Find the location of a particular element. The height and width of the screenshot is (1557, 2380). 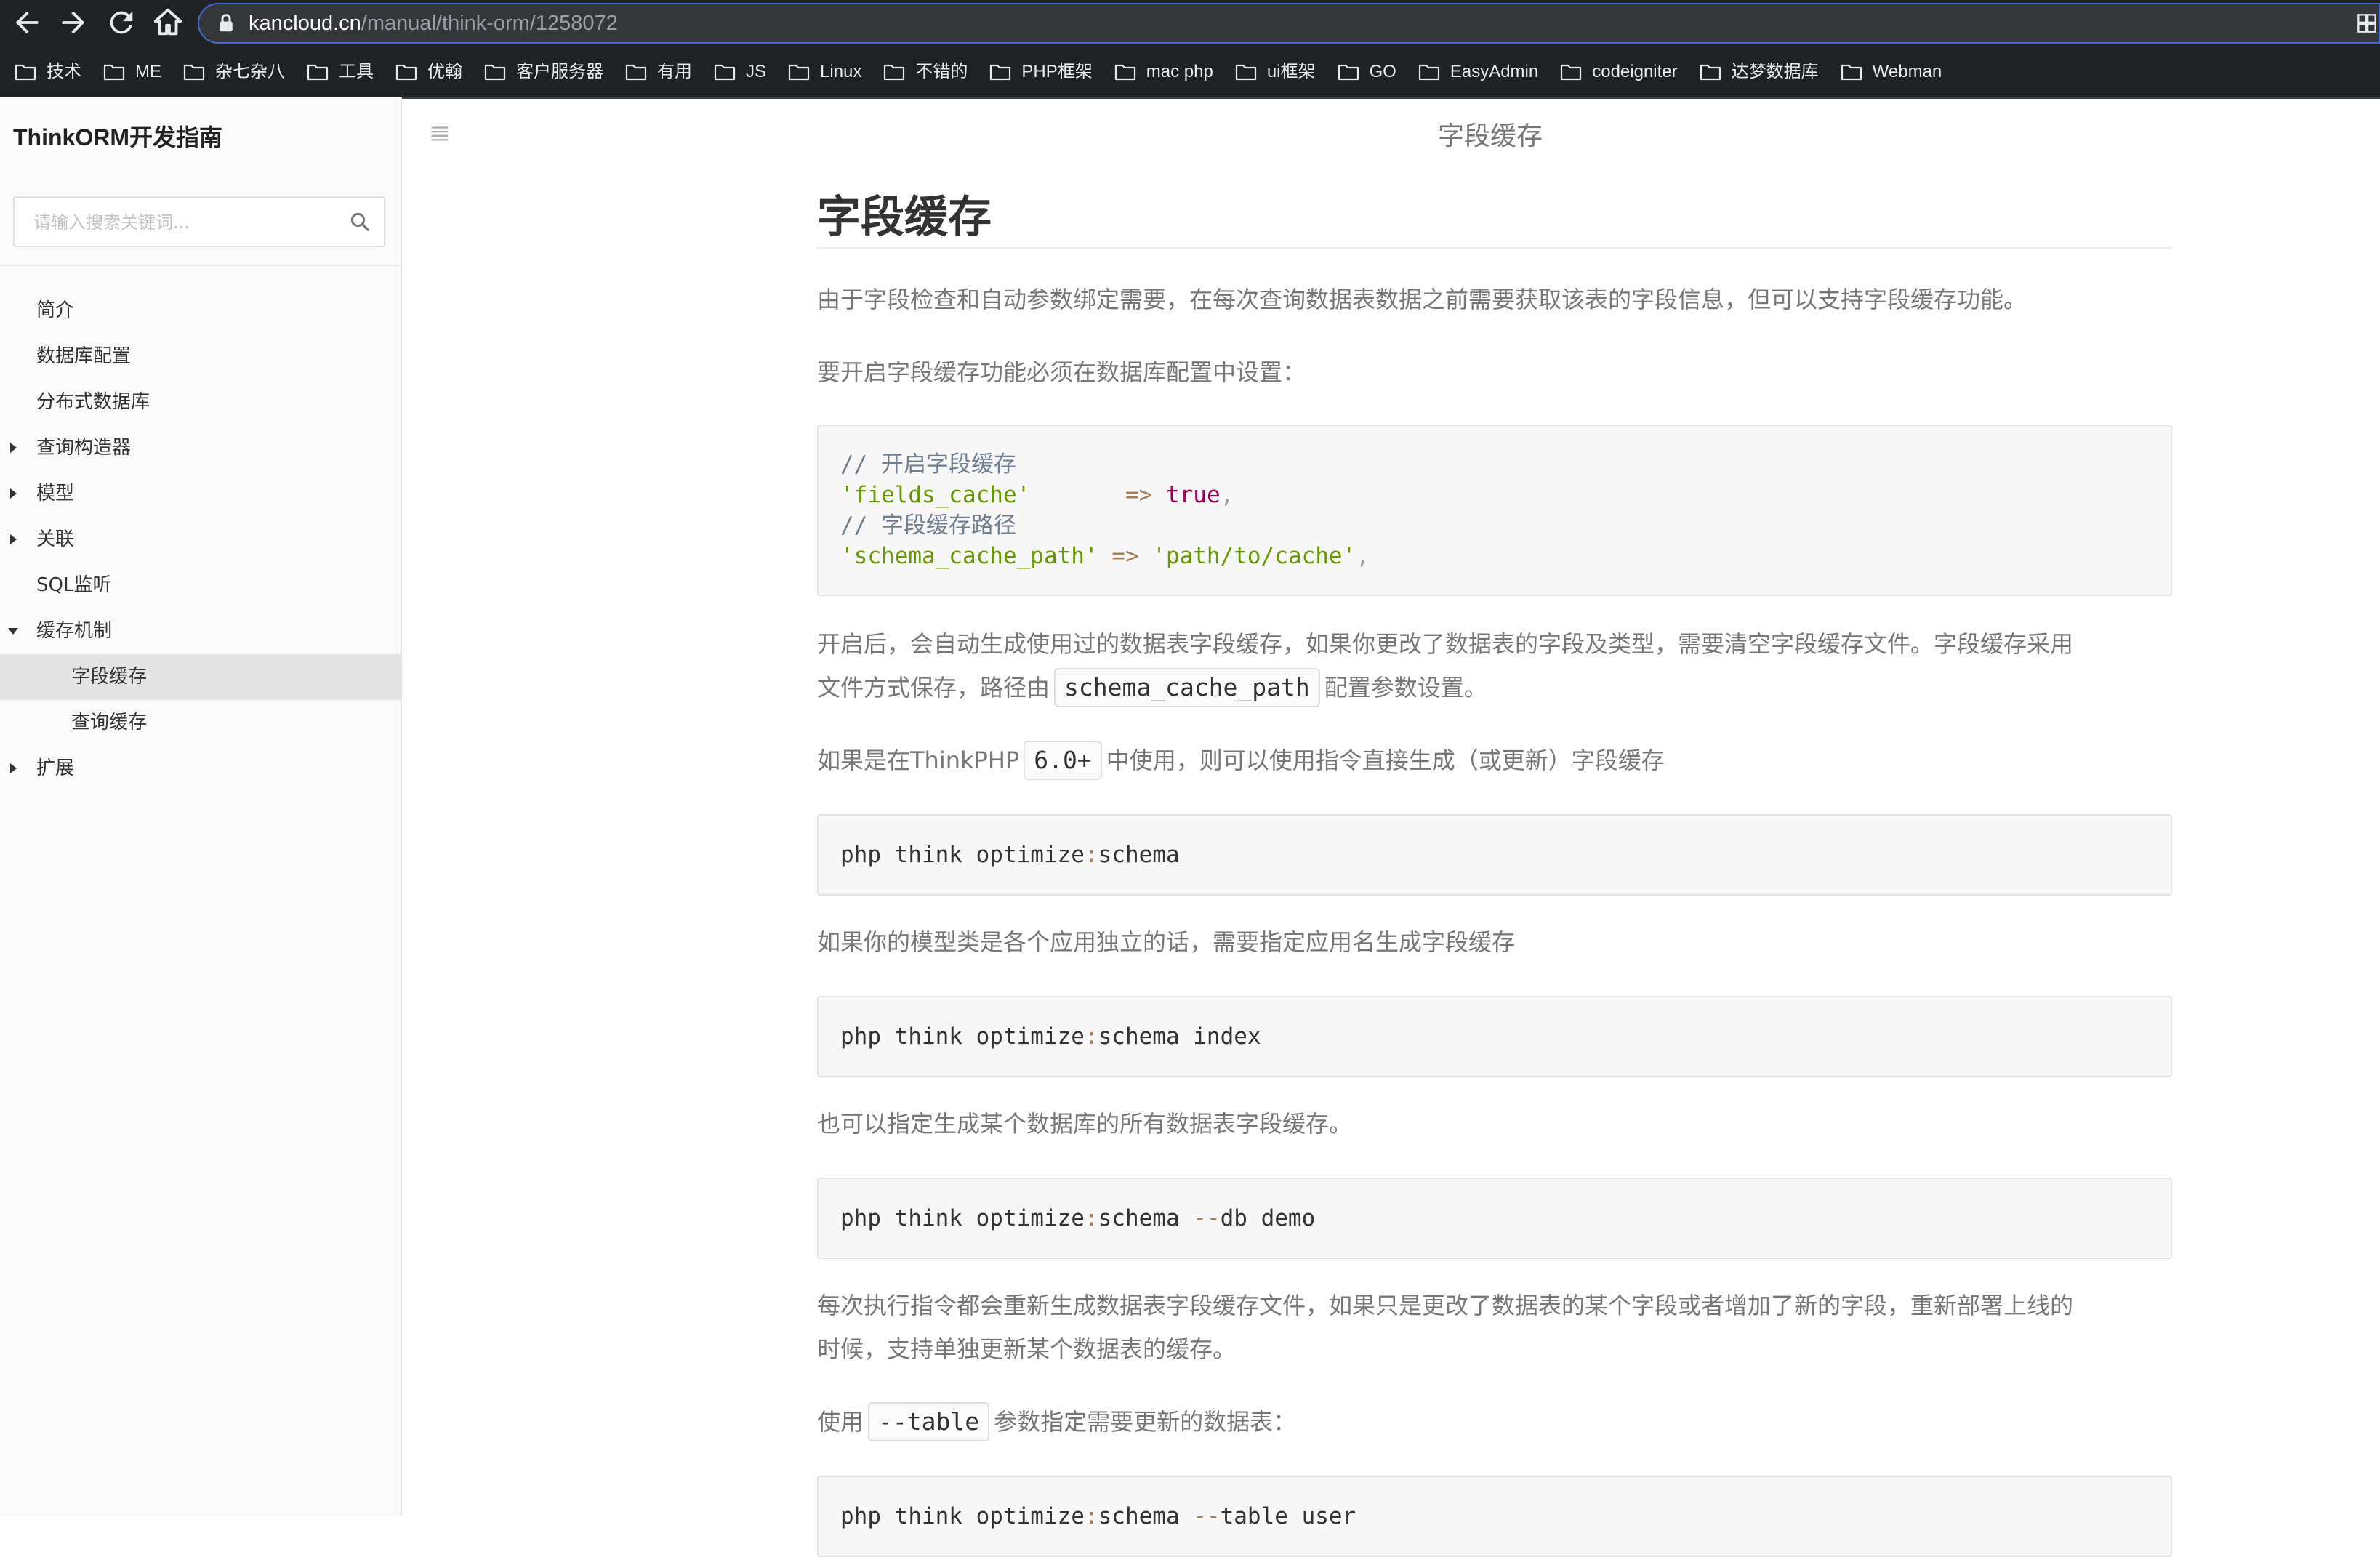

menu-toggle-icon is located at coordinates (440, 133).